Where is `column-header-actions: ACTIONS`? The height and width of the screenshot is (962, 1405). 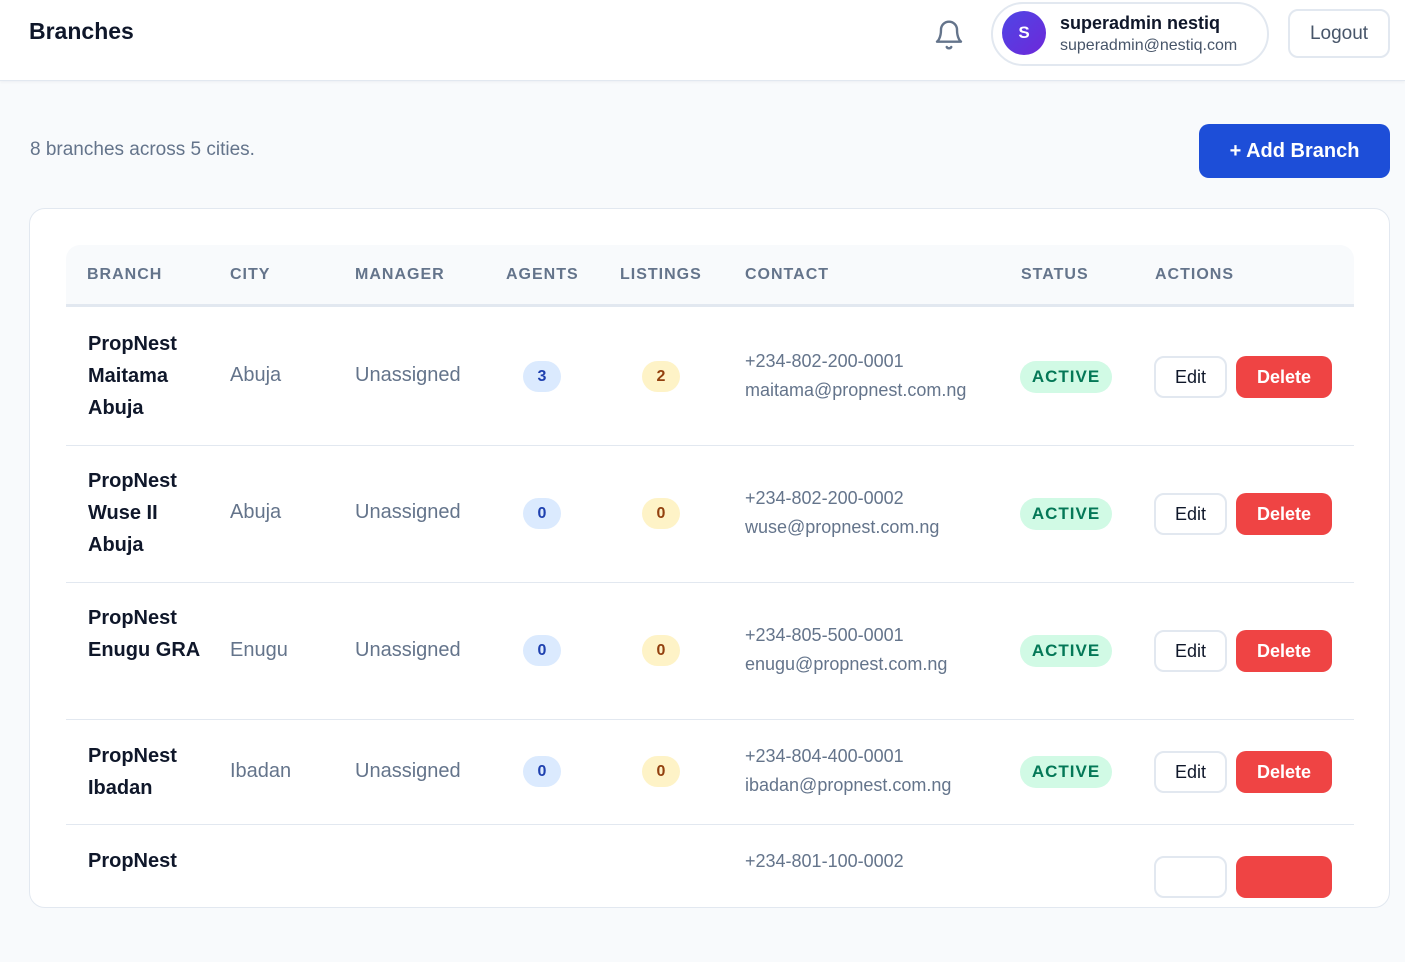
column-header-actions: ACTIONS is located at coordinates (1194, 274).